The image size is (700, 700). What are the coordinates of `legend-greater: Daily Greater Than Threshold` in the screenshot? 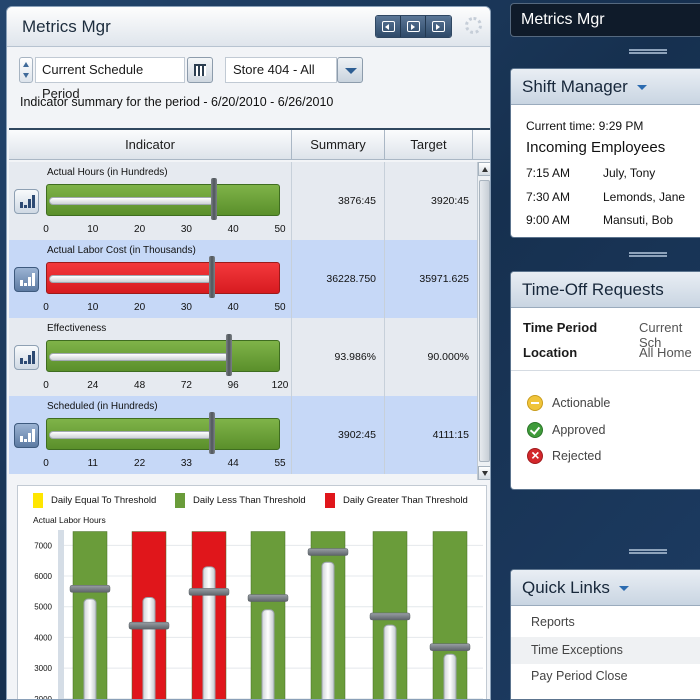 It's located at (396, 500).